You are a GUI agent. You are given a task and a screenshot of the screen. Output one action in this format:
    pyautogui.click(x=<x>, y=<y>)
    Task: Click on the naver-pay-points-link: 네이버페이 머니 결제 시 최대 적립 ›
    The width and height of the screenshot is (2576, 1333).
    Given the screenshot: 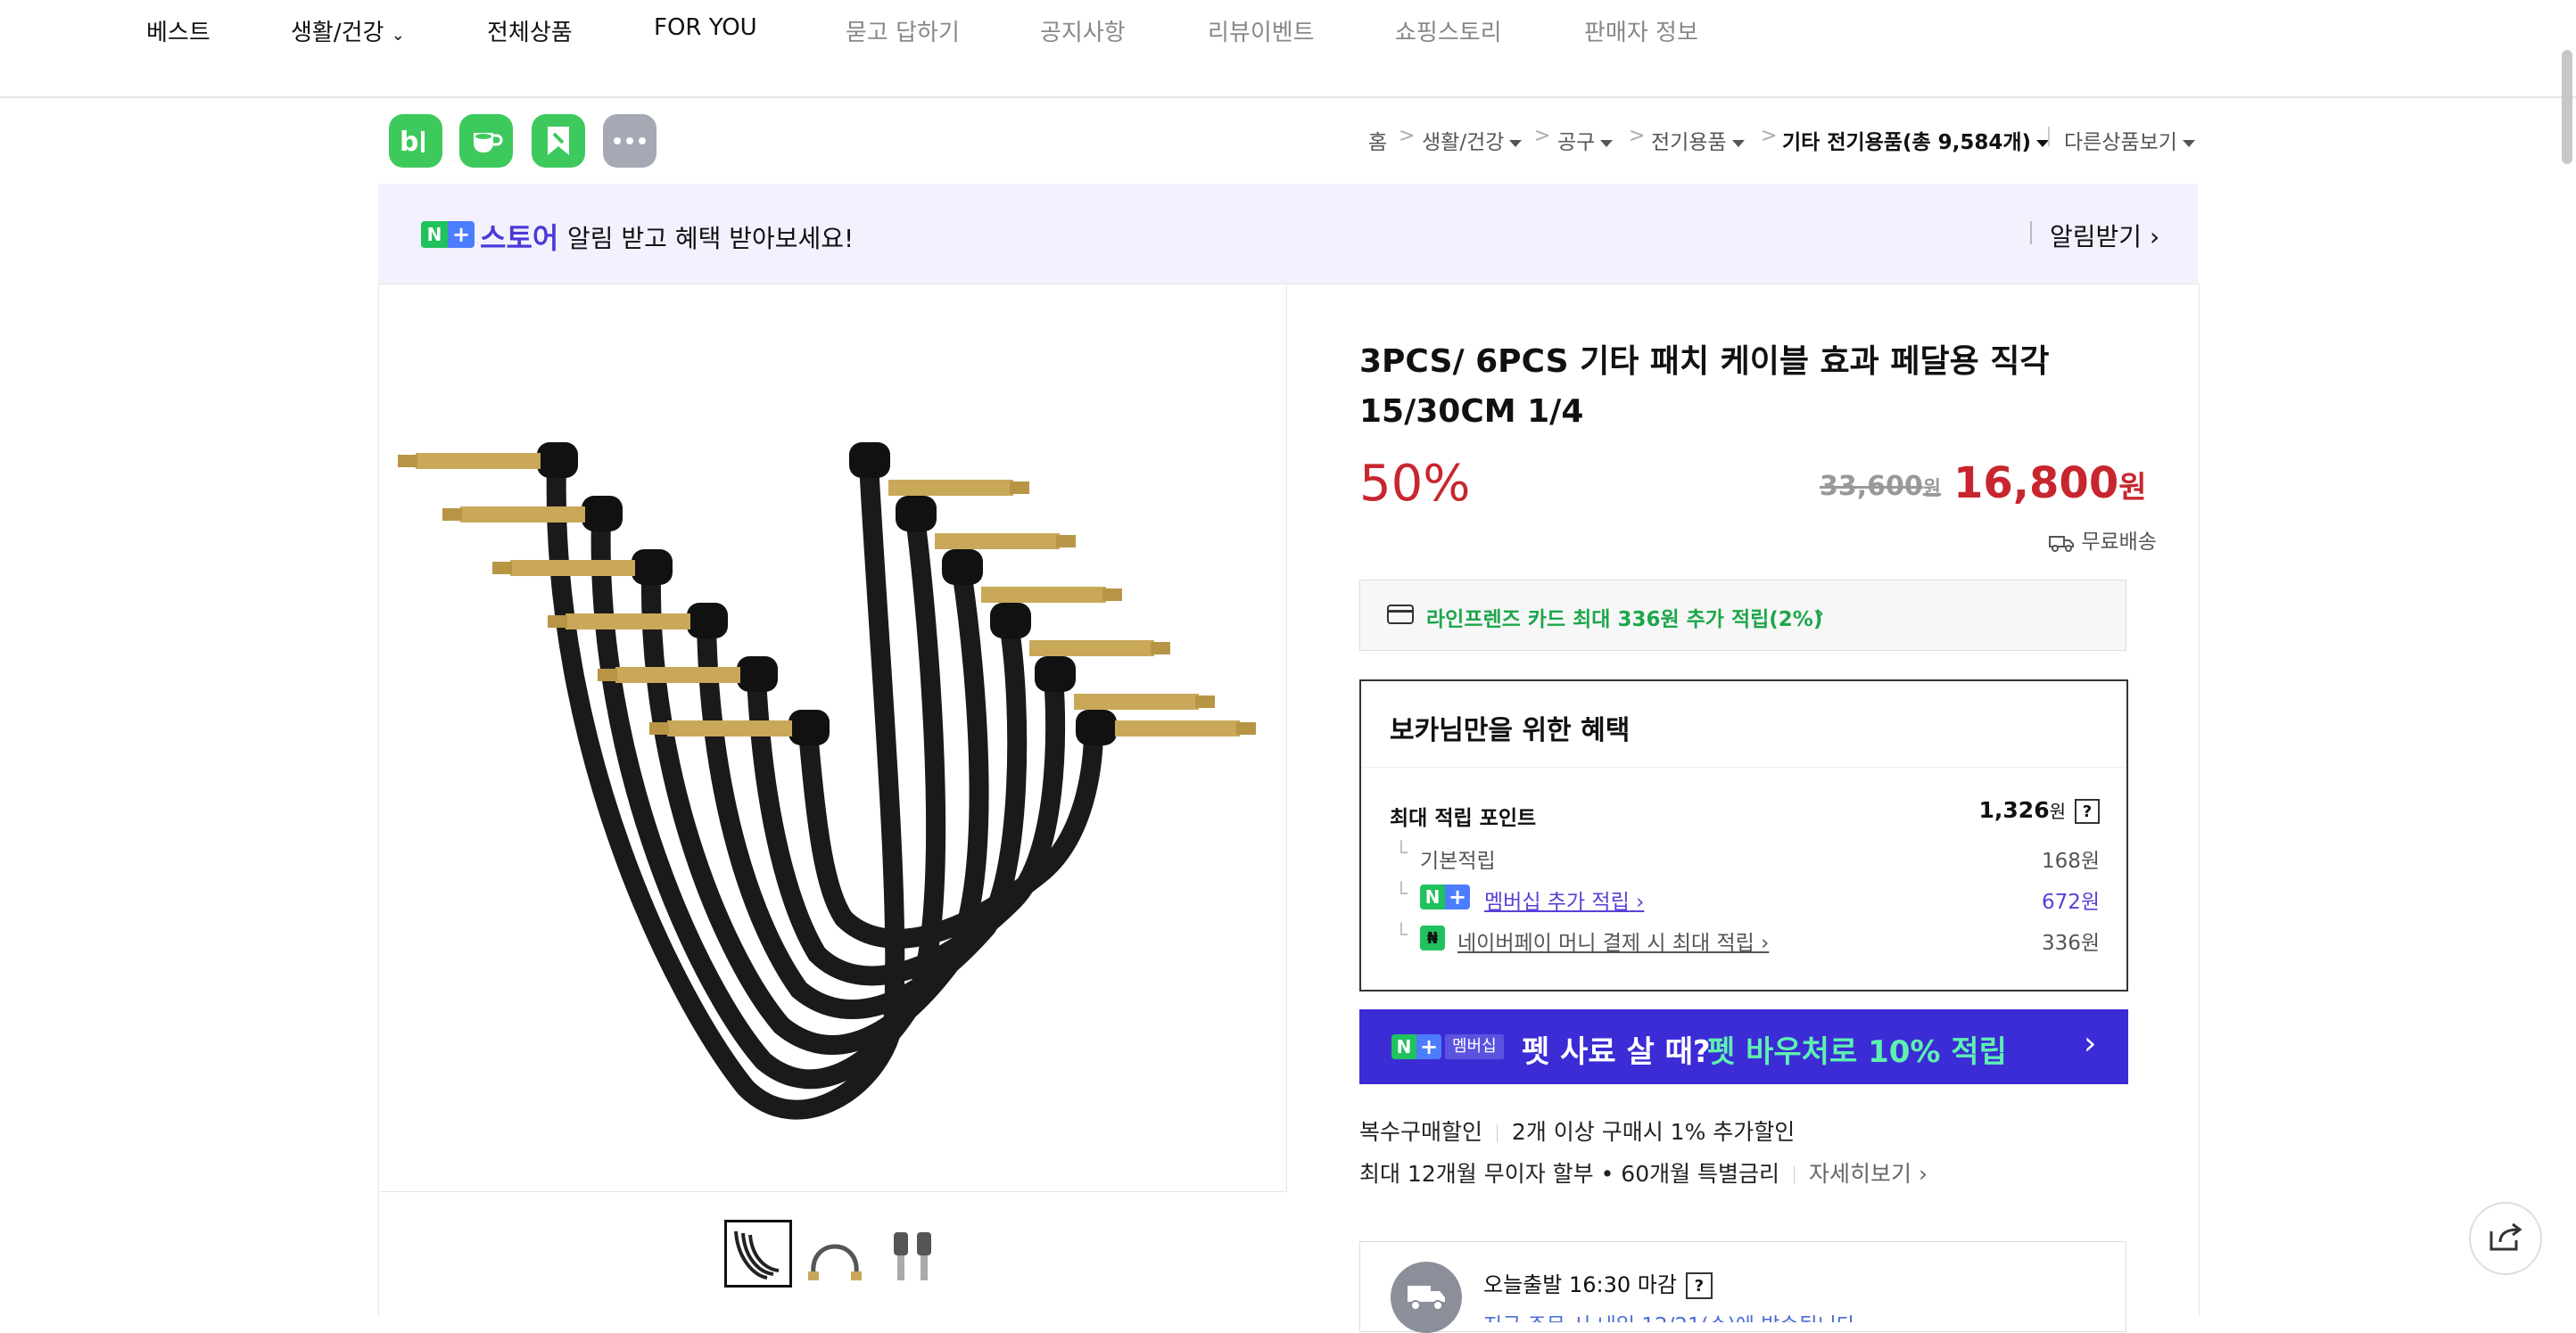 What is the action you would take?
    pyautogui.click(x=1613, y=941)
    